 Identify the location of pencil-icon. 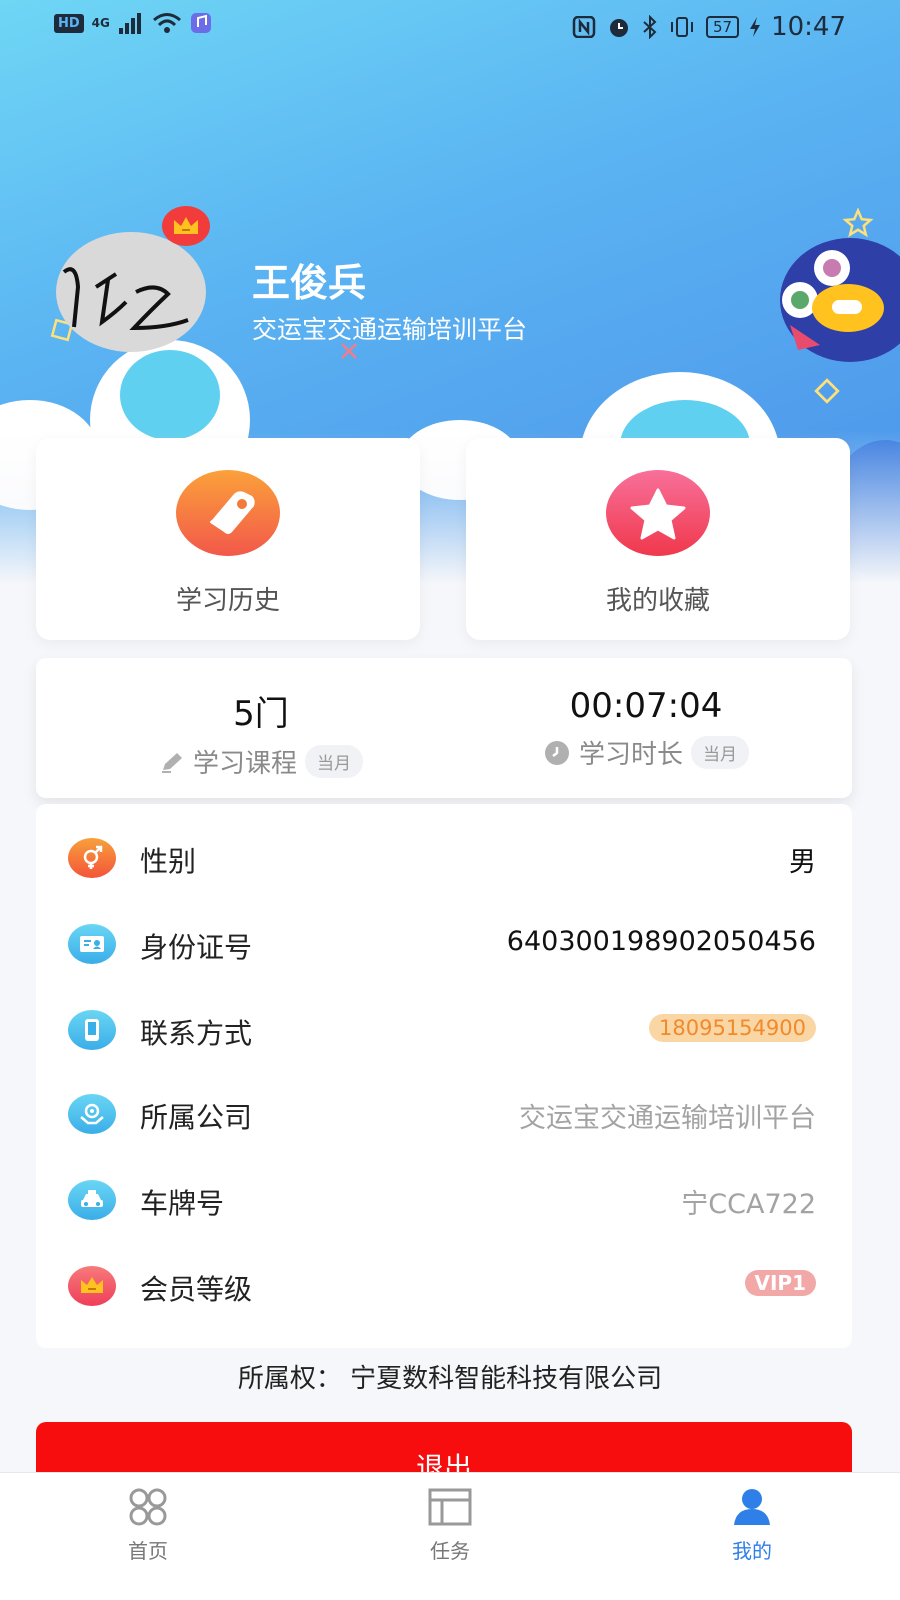
(171, 762).